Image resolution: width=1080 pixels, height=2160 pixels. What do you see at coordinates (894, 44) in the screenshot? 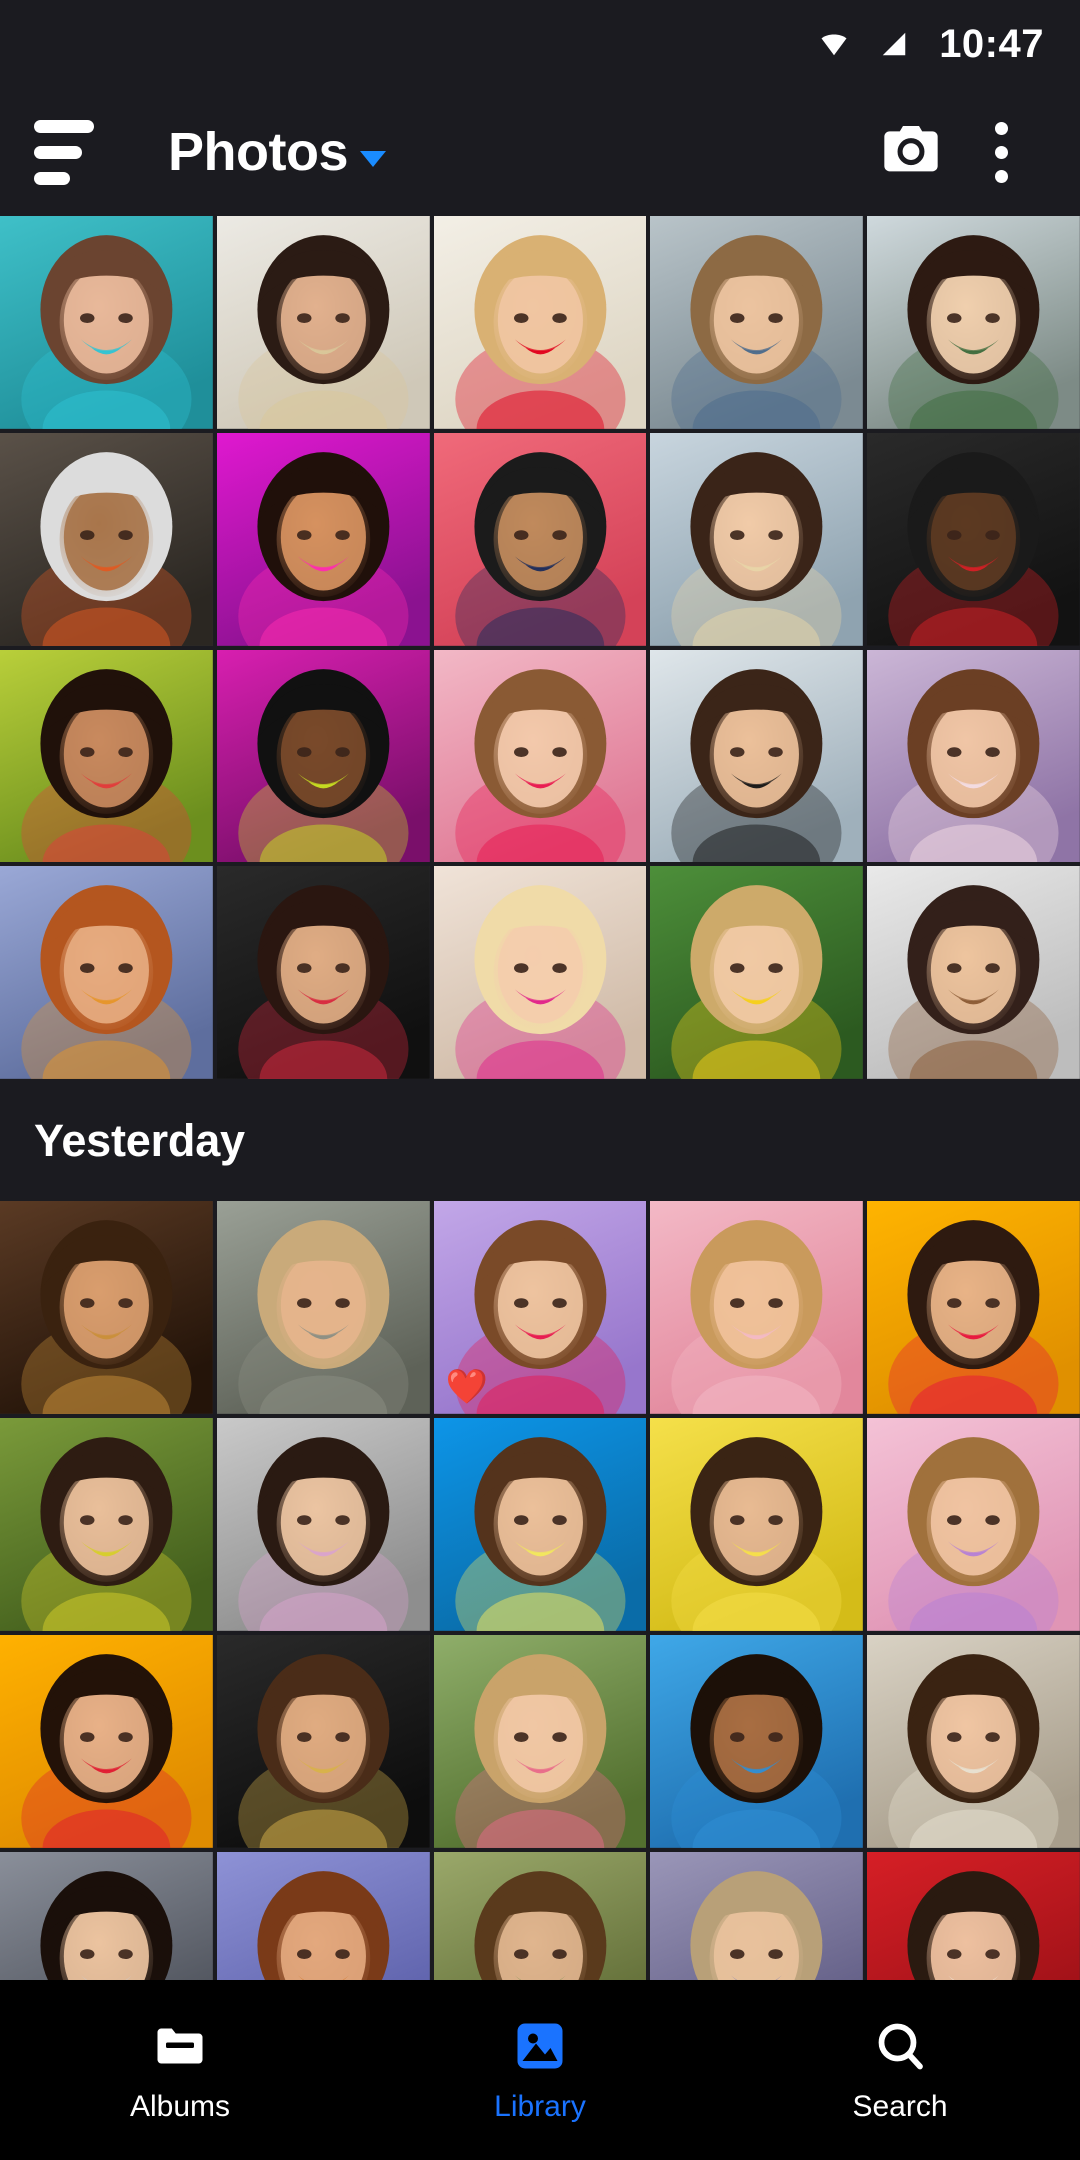
I see `signal-icon` at bounding box center [894, 44].